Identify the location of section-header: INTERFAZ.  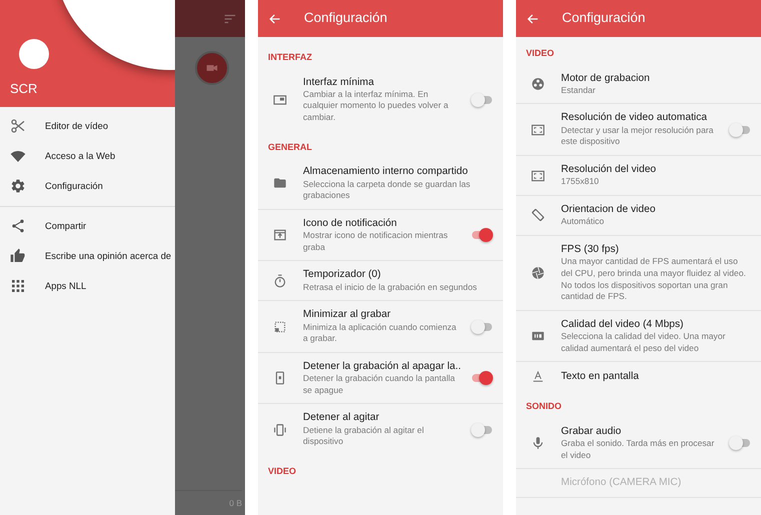
(290, 57).